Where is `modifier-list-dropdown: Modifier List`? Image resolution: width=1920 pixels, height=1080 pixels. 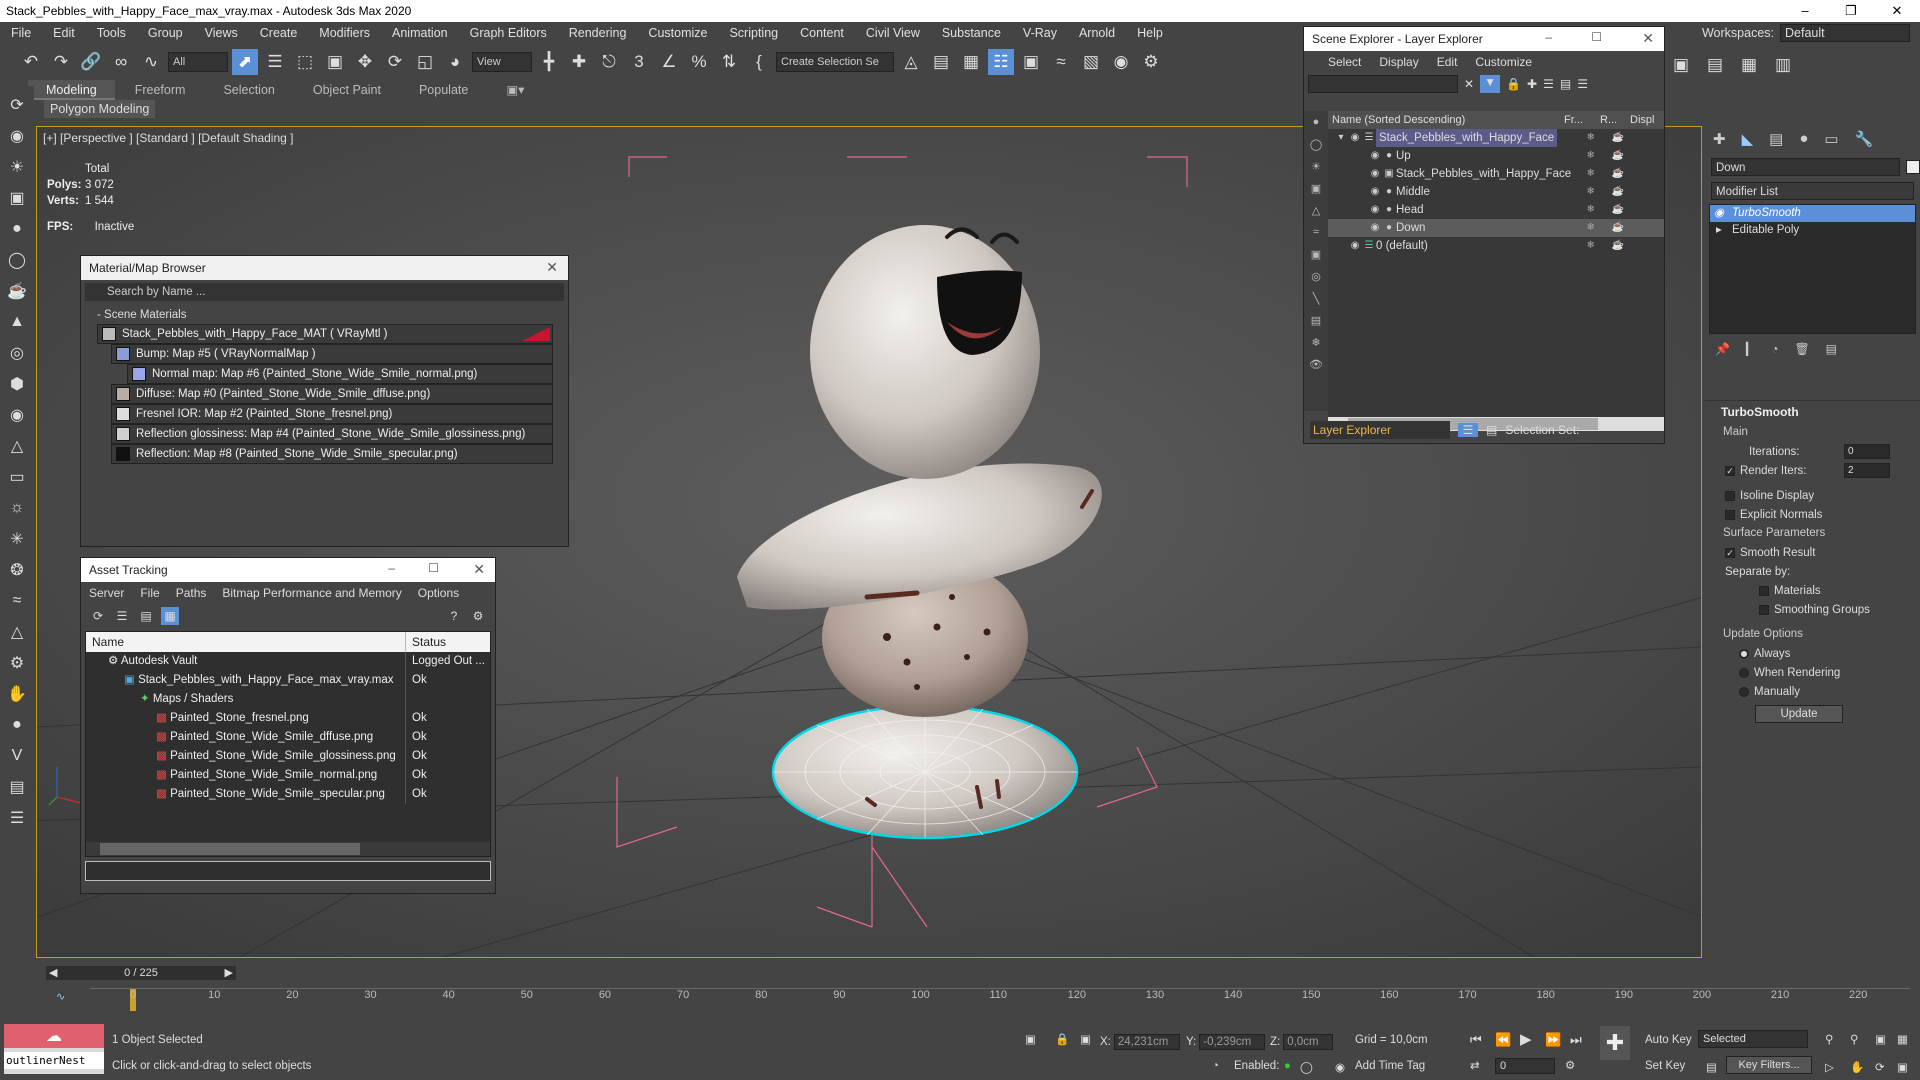 modifier-list-dropdown: Modifier List is located at coordinates (1812, 191).